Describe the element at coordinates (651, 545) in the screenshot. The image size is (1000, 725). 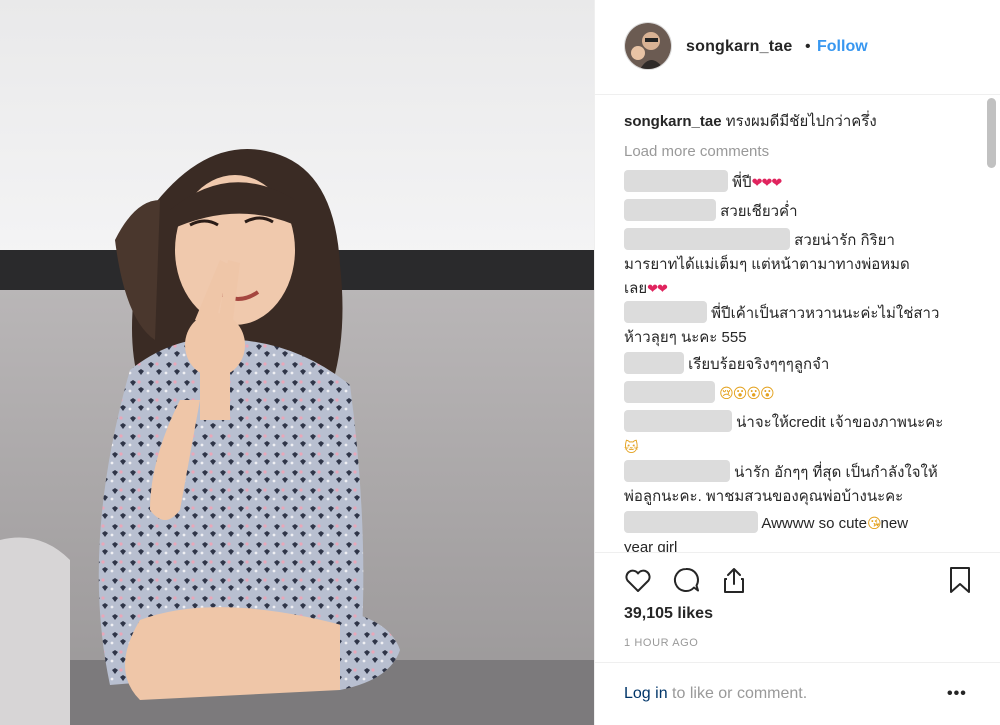
I see `comment-text-line2: year girl` at that location.